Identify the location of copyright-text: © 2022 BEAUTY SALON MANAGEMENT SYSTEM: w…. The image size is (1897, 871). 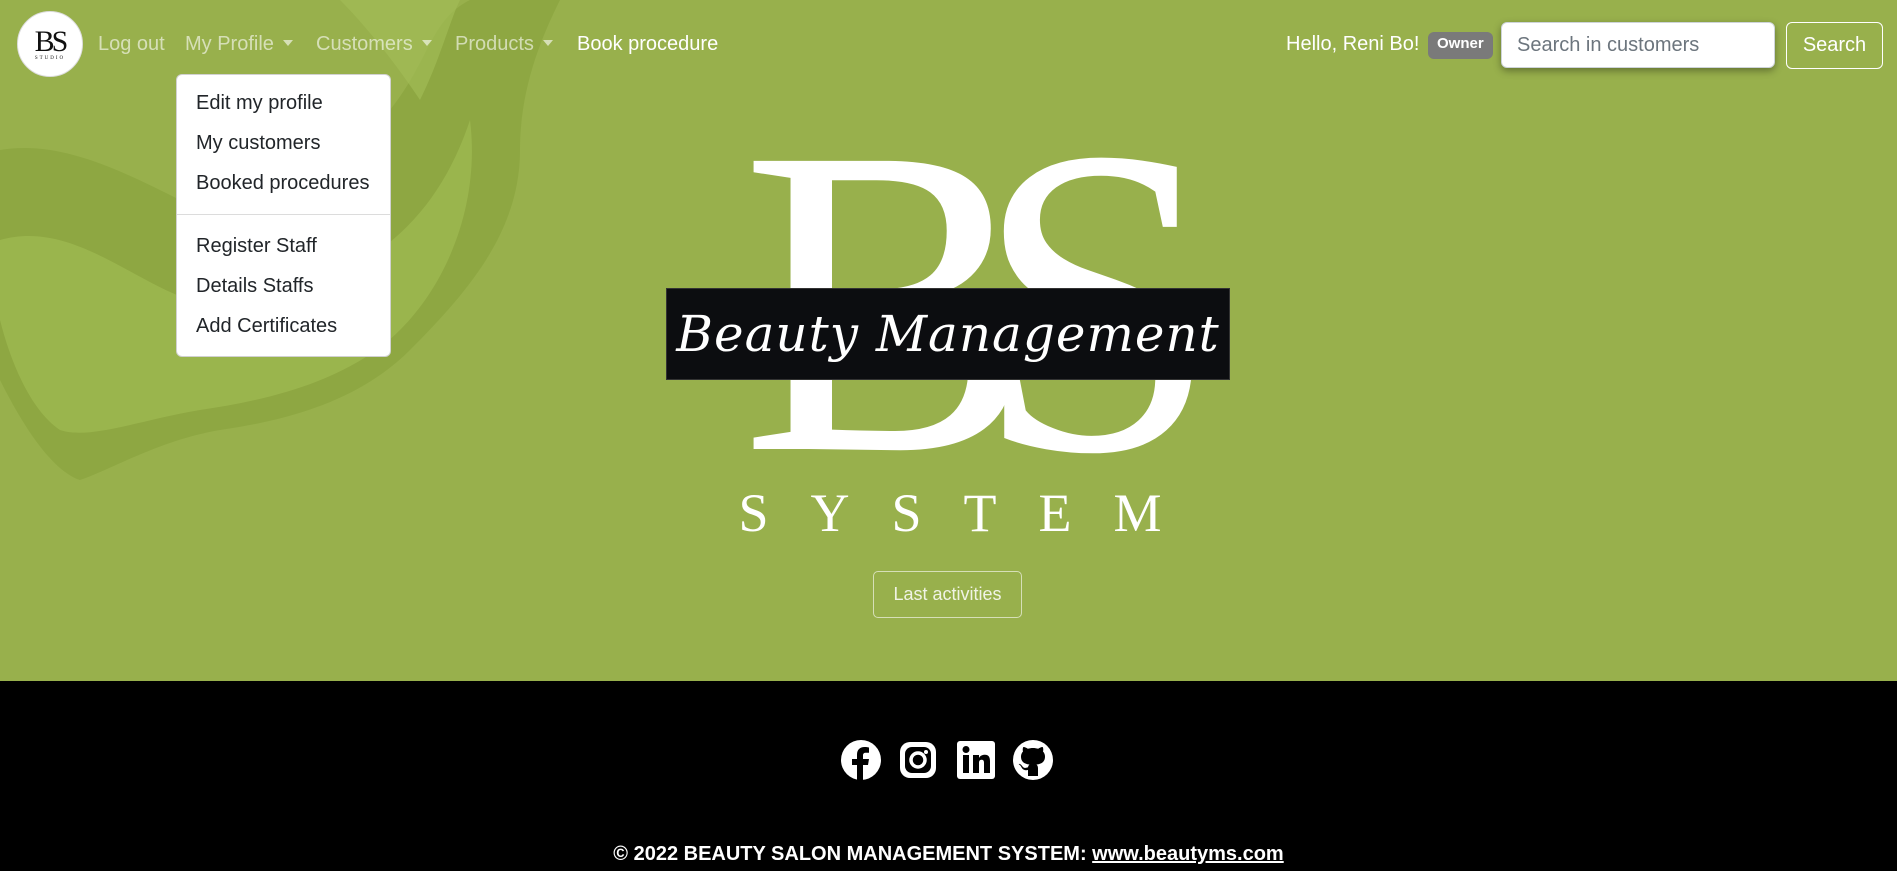
(948, 854).